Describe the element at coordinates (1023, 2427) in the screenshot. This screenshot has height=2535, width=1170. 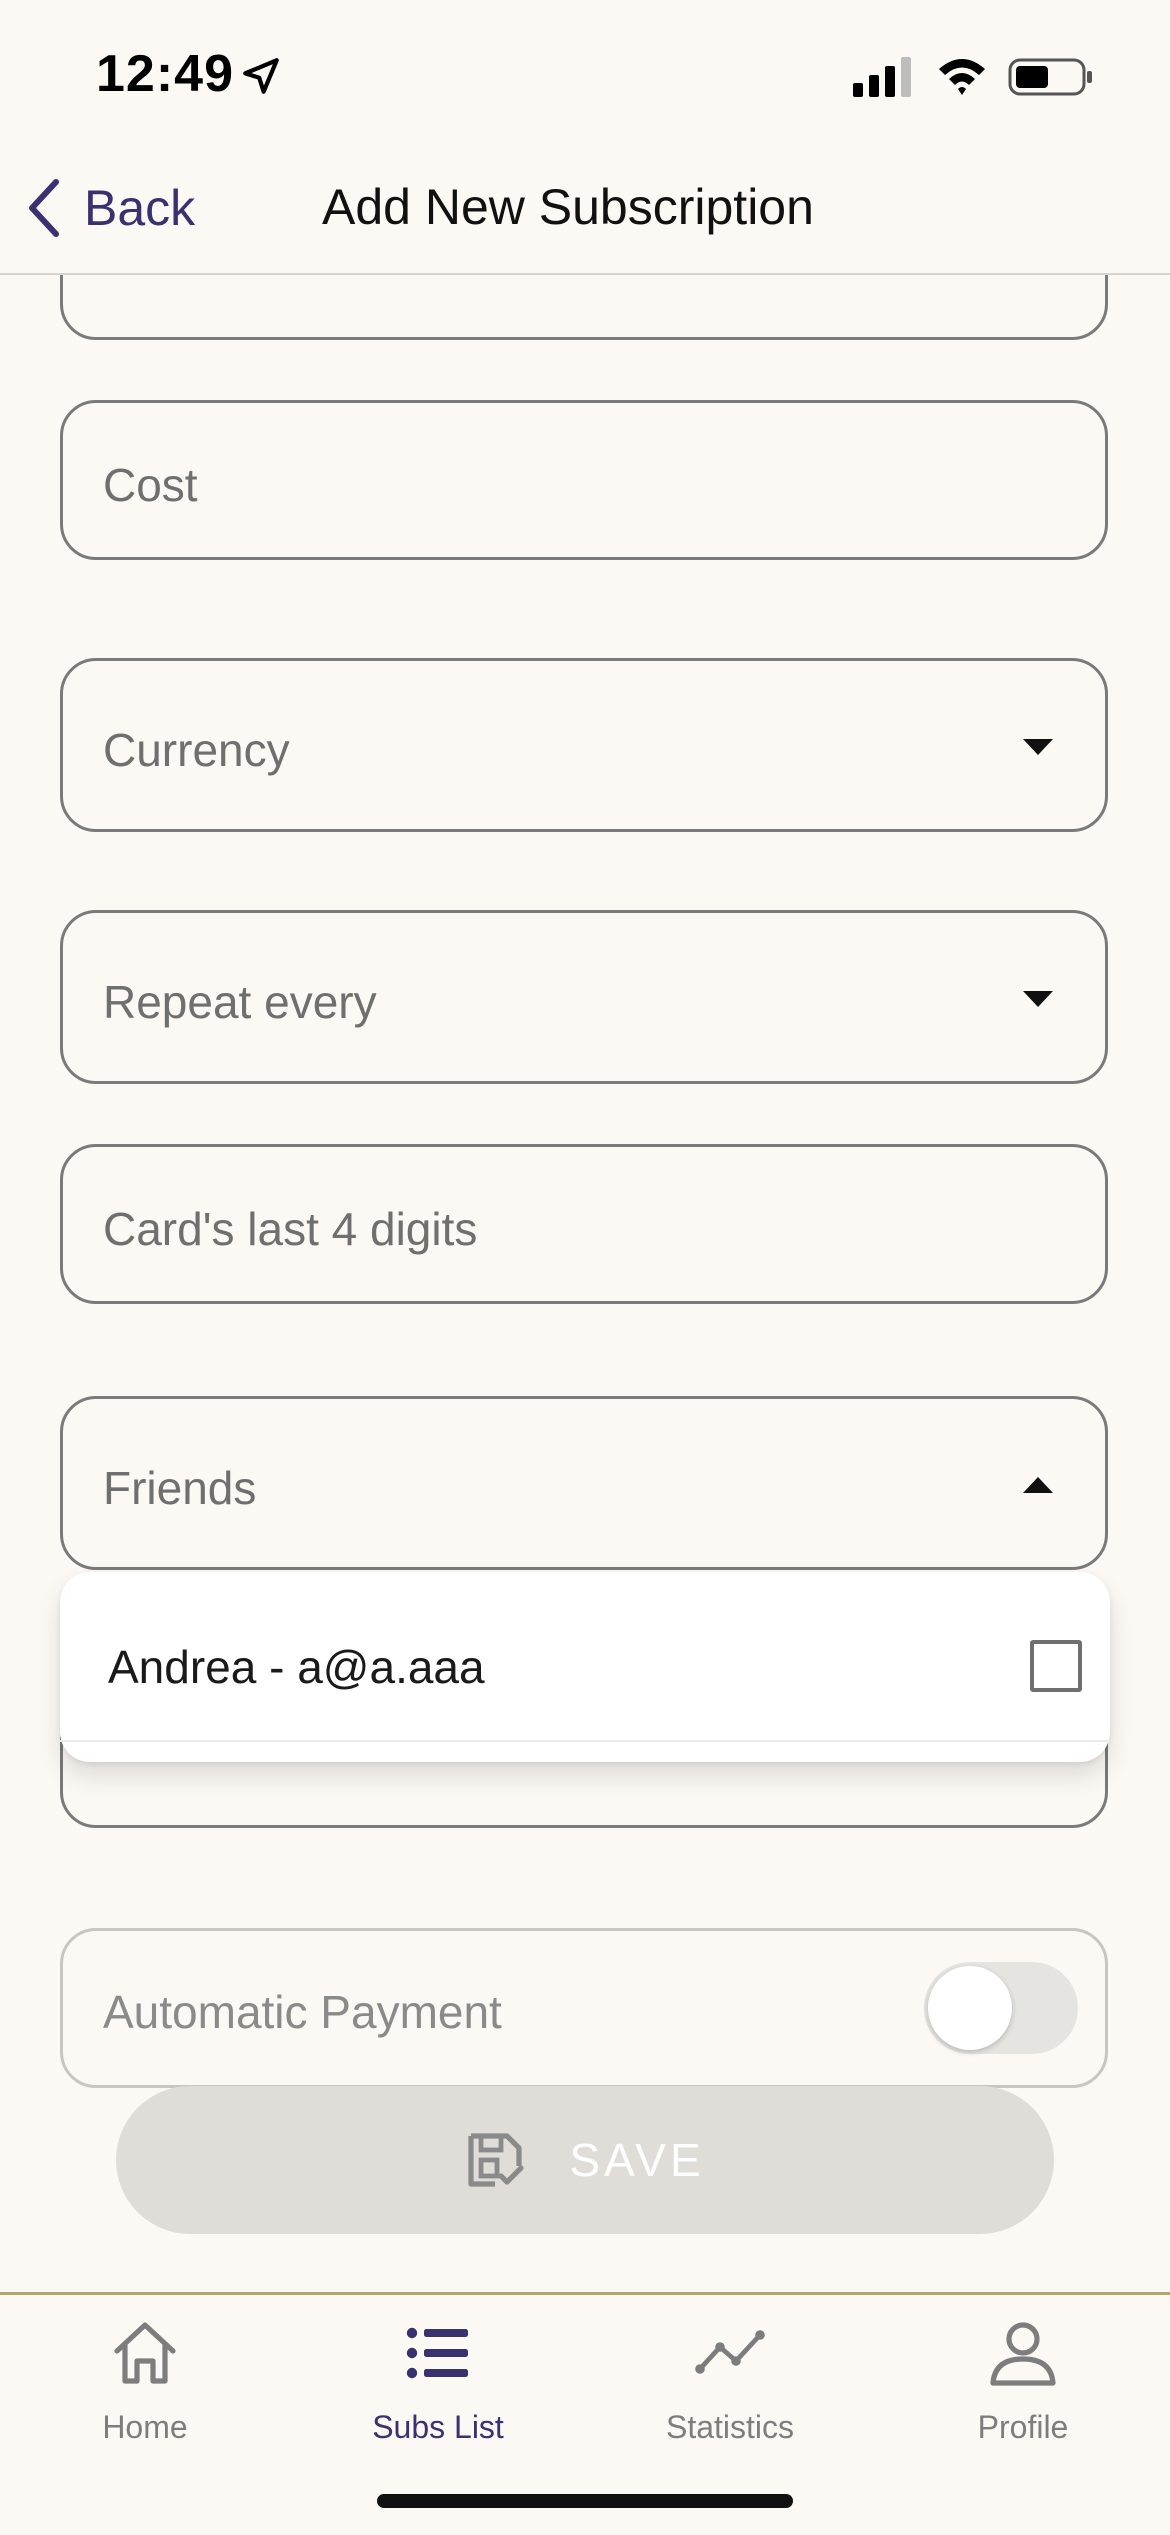
I see `tab-profile-label: Profile` at that location.